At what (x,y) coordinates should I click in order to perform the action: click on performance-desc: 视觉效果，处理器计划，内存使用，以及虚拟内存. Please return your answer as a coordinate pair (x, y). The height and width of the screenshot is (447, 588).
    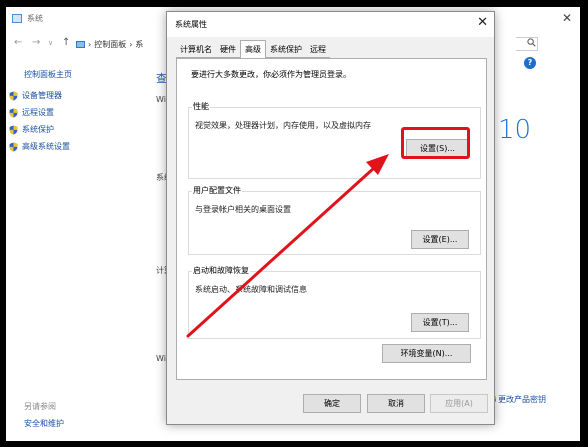
    Looking at the image, I should click on (283, 125).